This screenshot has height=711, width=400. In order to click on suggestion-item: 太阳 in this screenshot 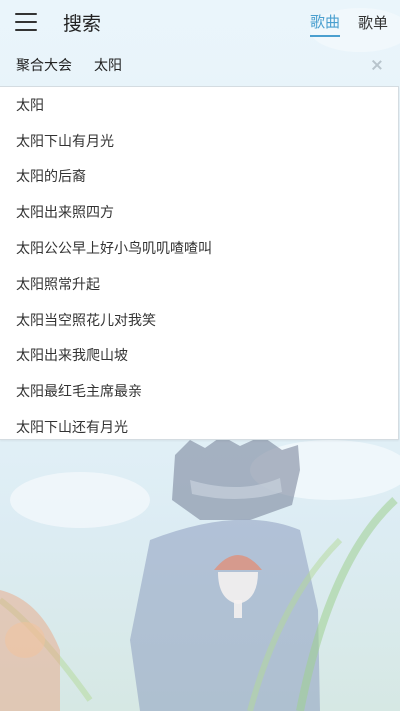, I will do `click(199, 105)`.